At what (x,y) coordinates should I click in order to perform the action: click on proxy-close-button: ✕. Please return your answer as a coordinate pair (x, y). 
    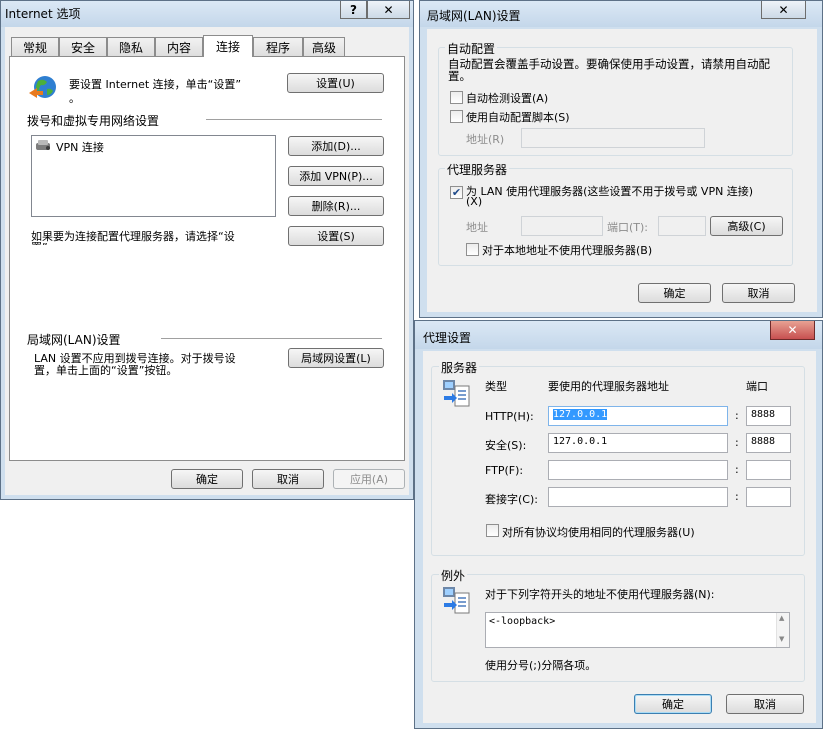
    Looking at the image, I should click on (792, 330).